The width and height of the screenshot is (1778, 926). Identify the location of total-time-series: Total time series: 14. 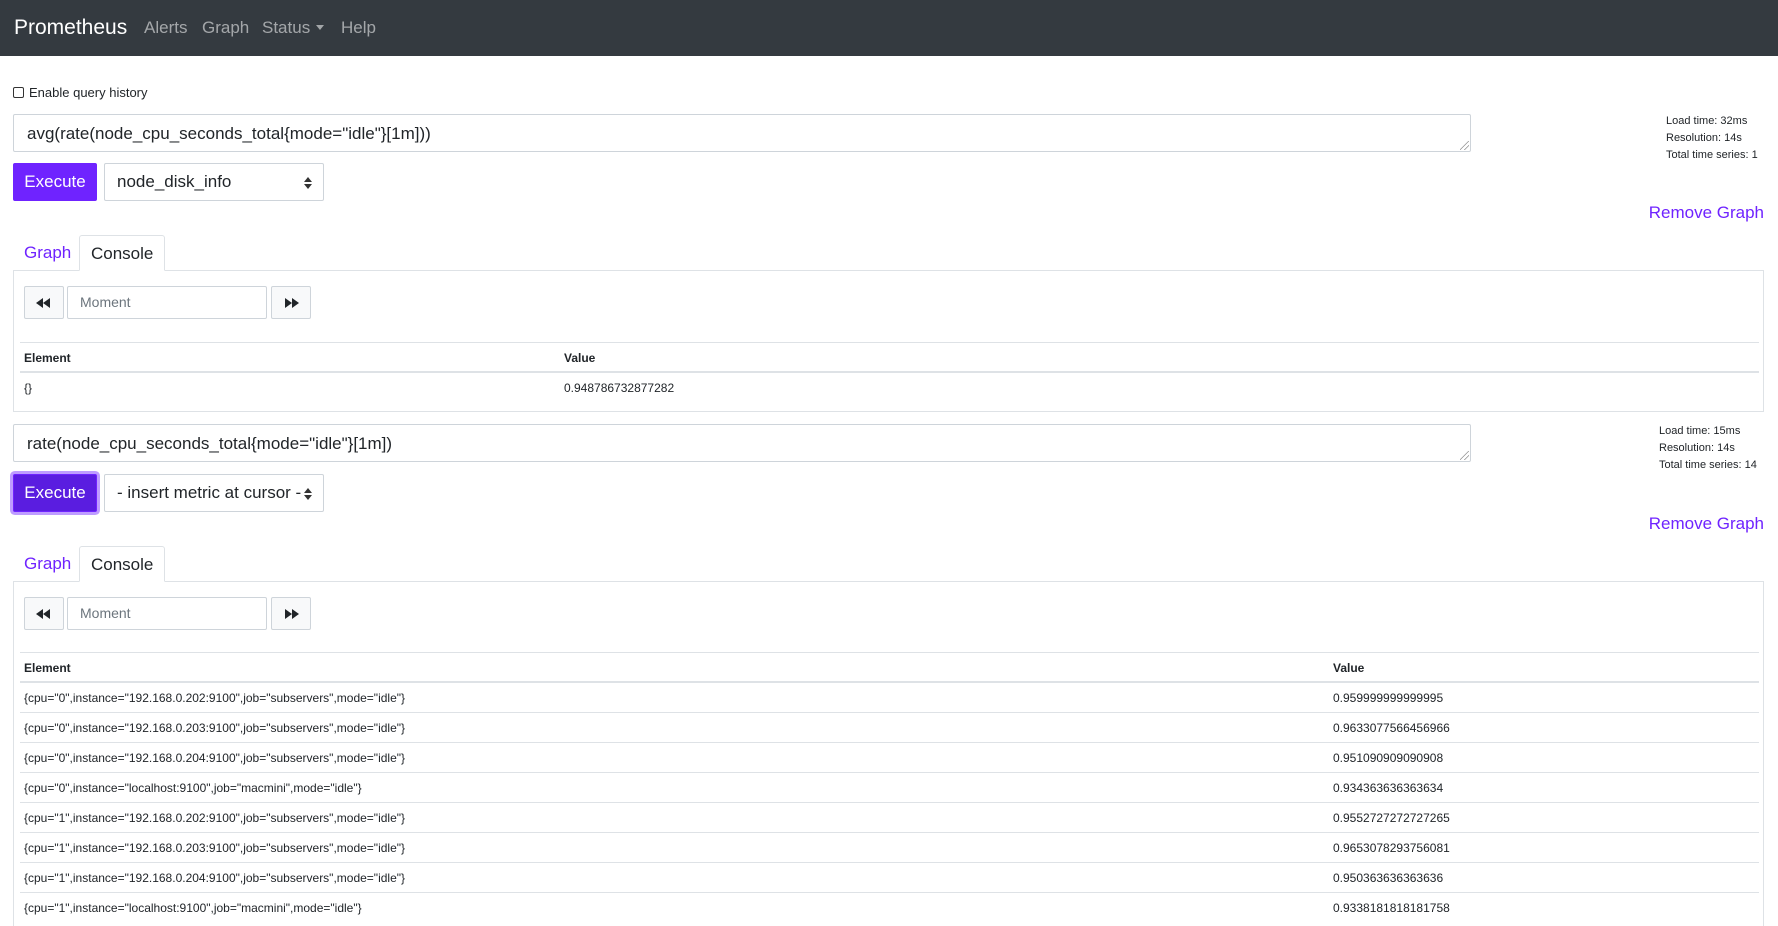
(1708, 465).